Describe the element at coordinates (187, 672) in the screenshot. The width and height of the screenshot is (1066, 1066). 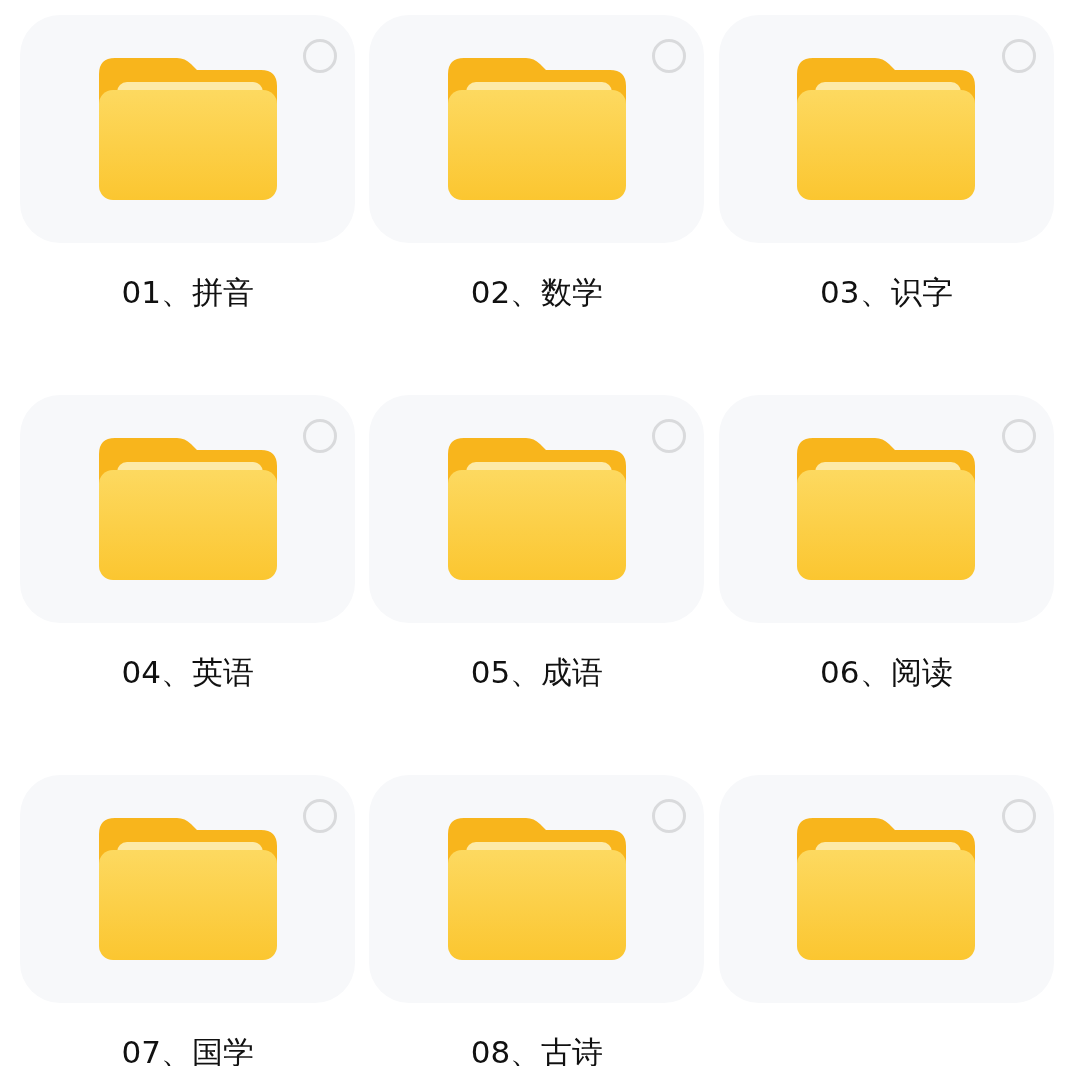
I see `folder-name: 04、英语` at that location.